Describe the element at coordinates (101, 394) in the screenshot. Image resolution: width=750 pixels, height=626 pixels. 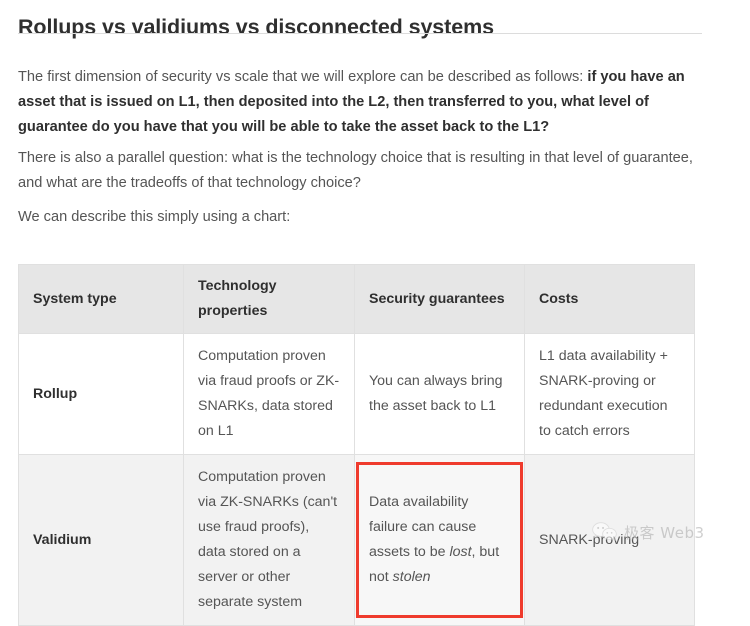
I see `cell-system-type: Rollup` at that location.